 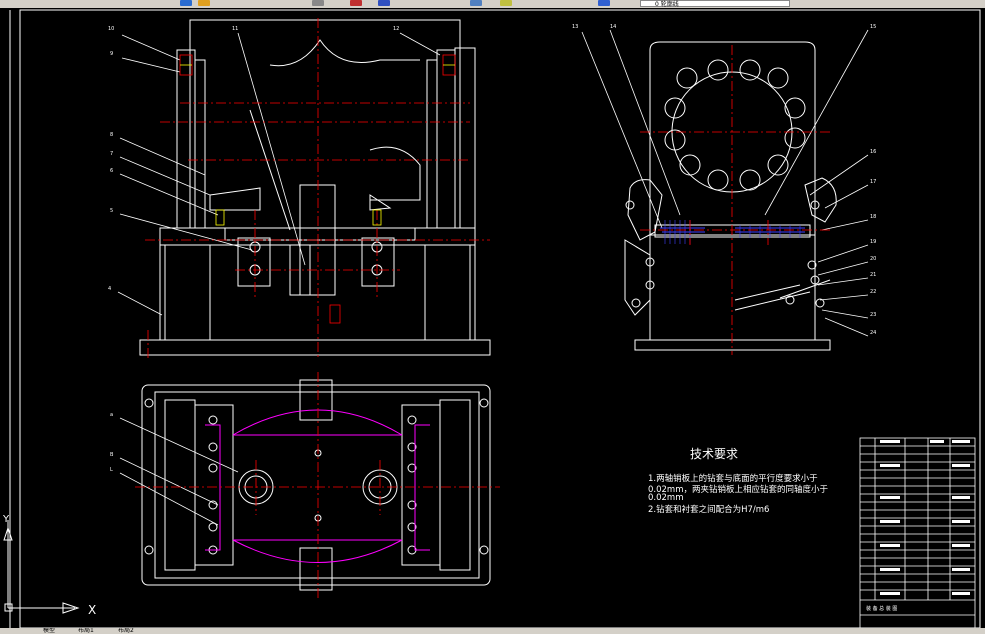 What do you see at coordinates (112, 455) in the screenshot?
I see `svg-text: B` at bounding box center [112, 455].